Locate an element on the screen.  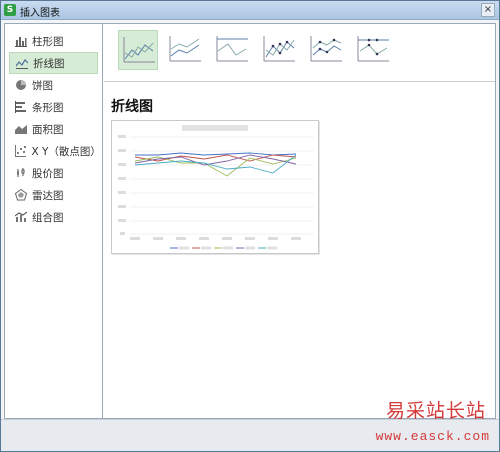
stacked-line-variant-icon is located at coordinates (185, 49).